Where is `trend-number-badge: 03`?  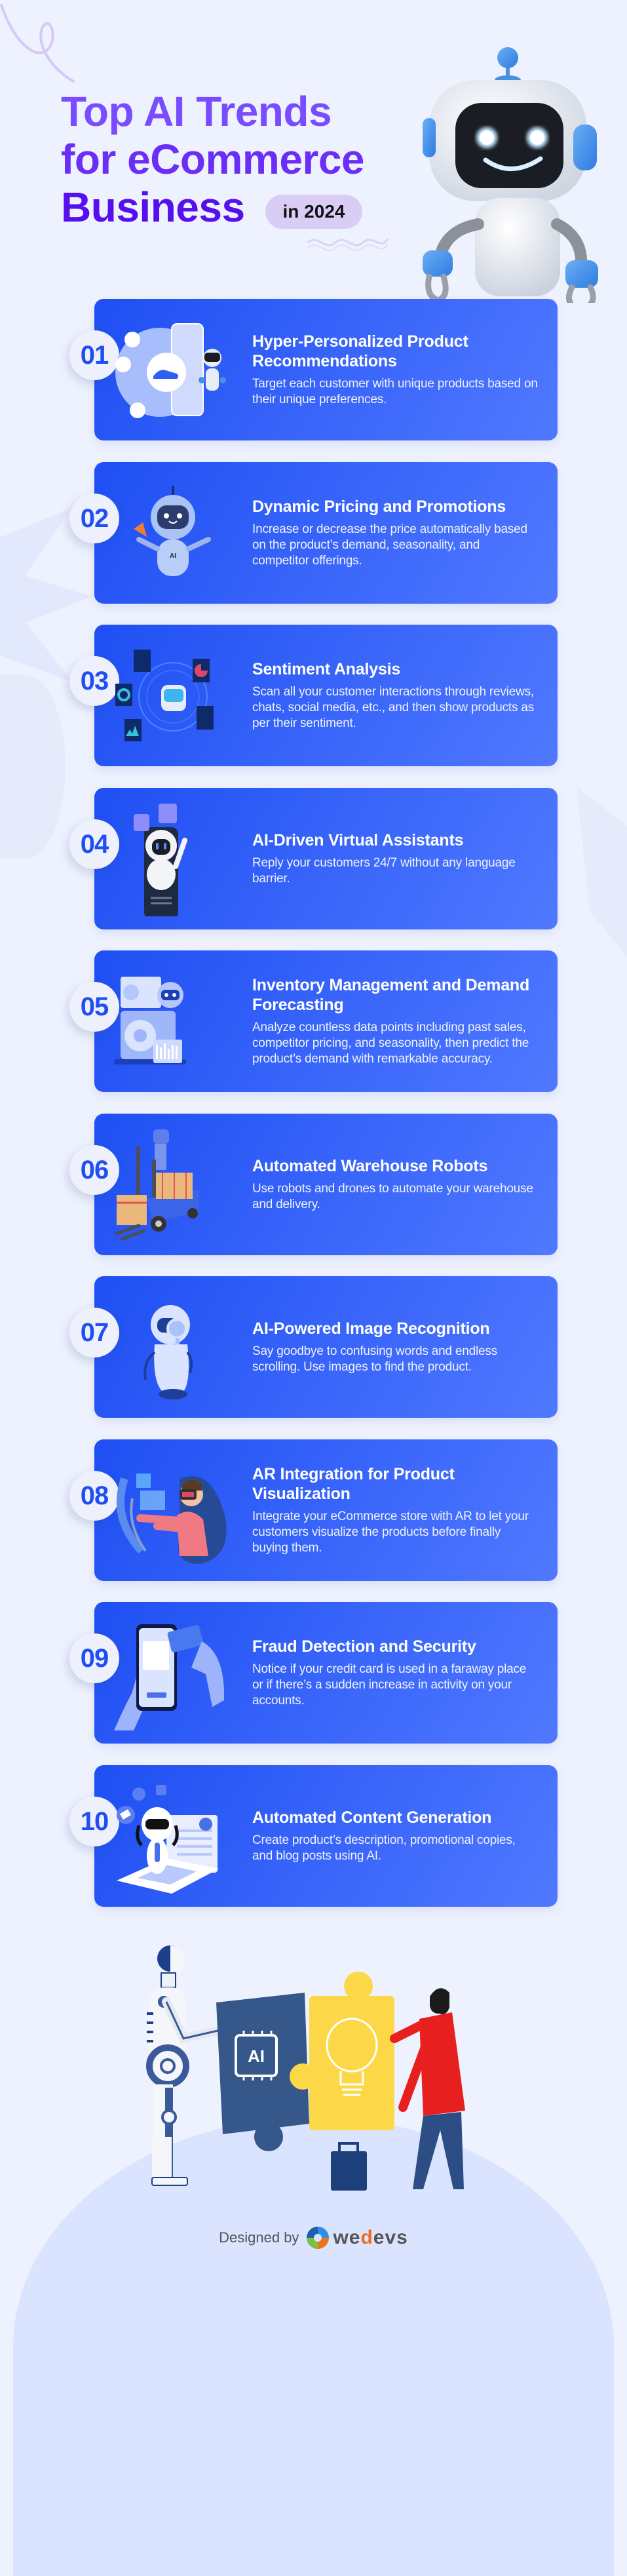
trend-number-badge: 03 is located at coordinates (94, 681).